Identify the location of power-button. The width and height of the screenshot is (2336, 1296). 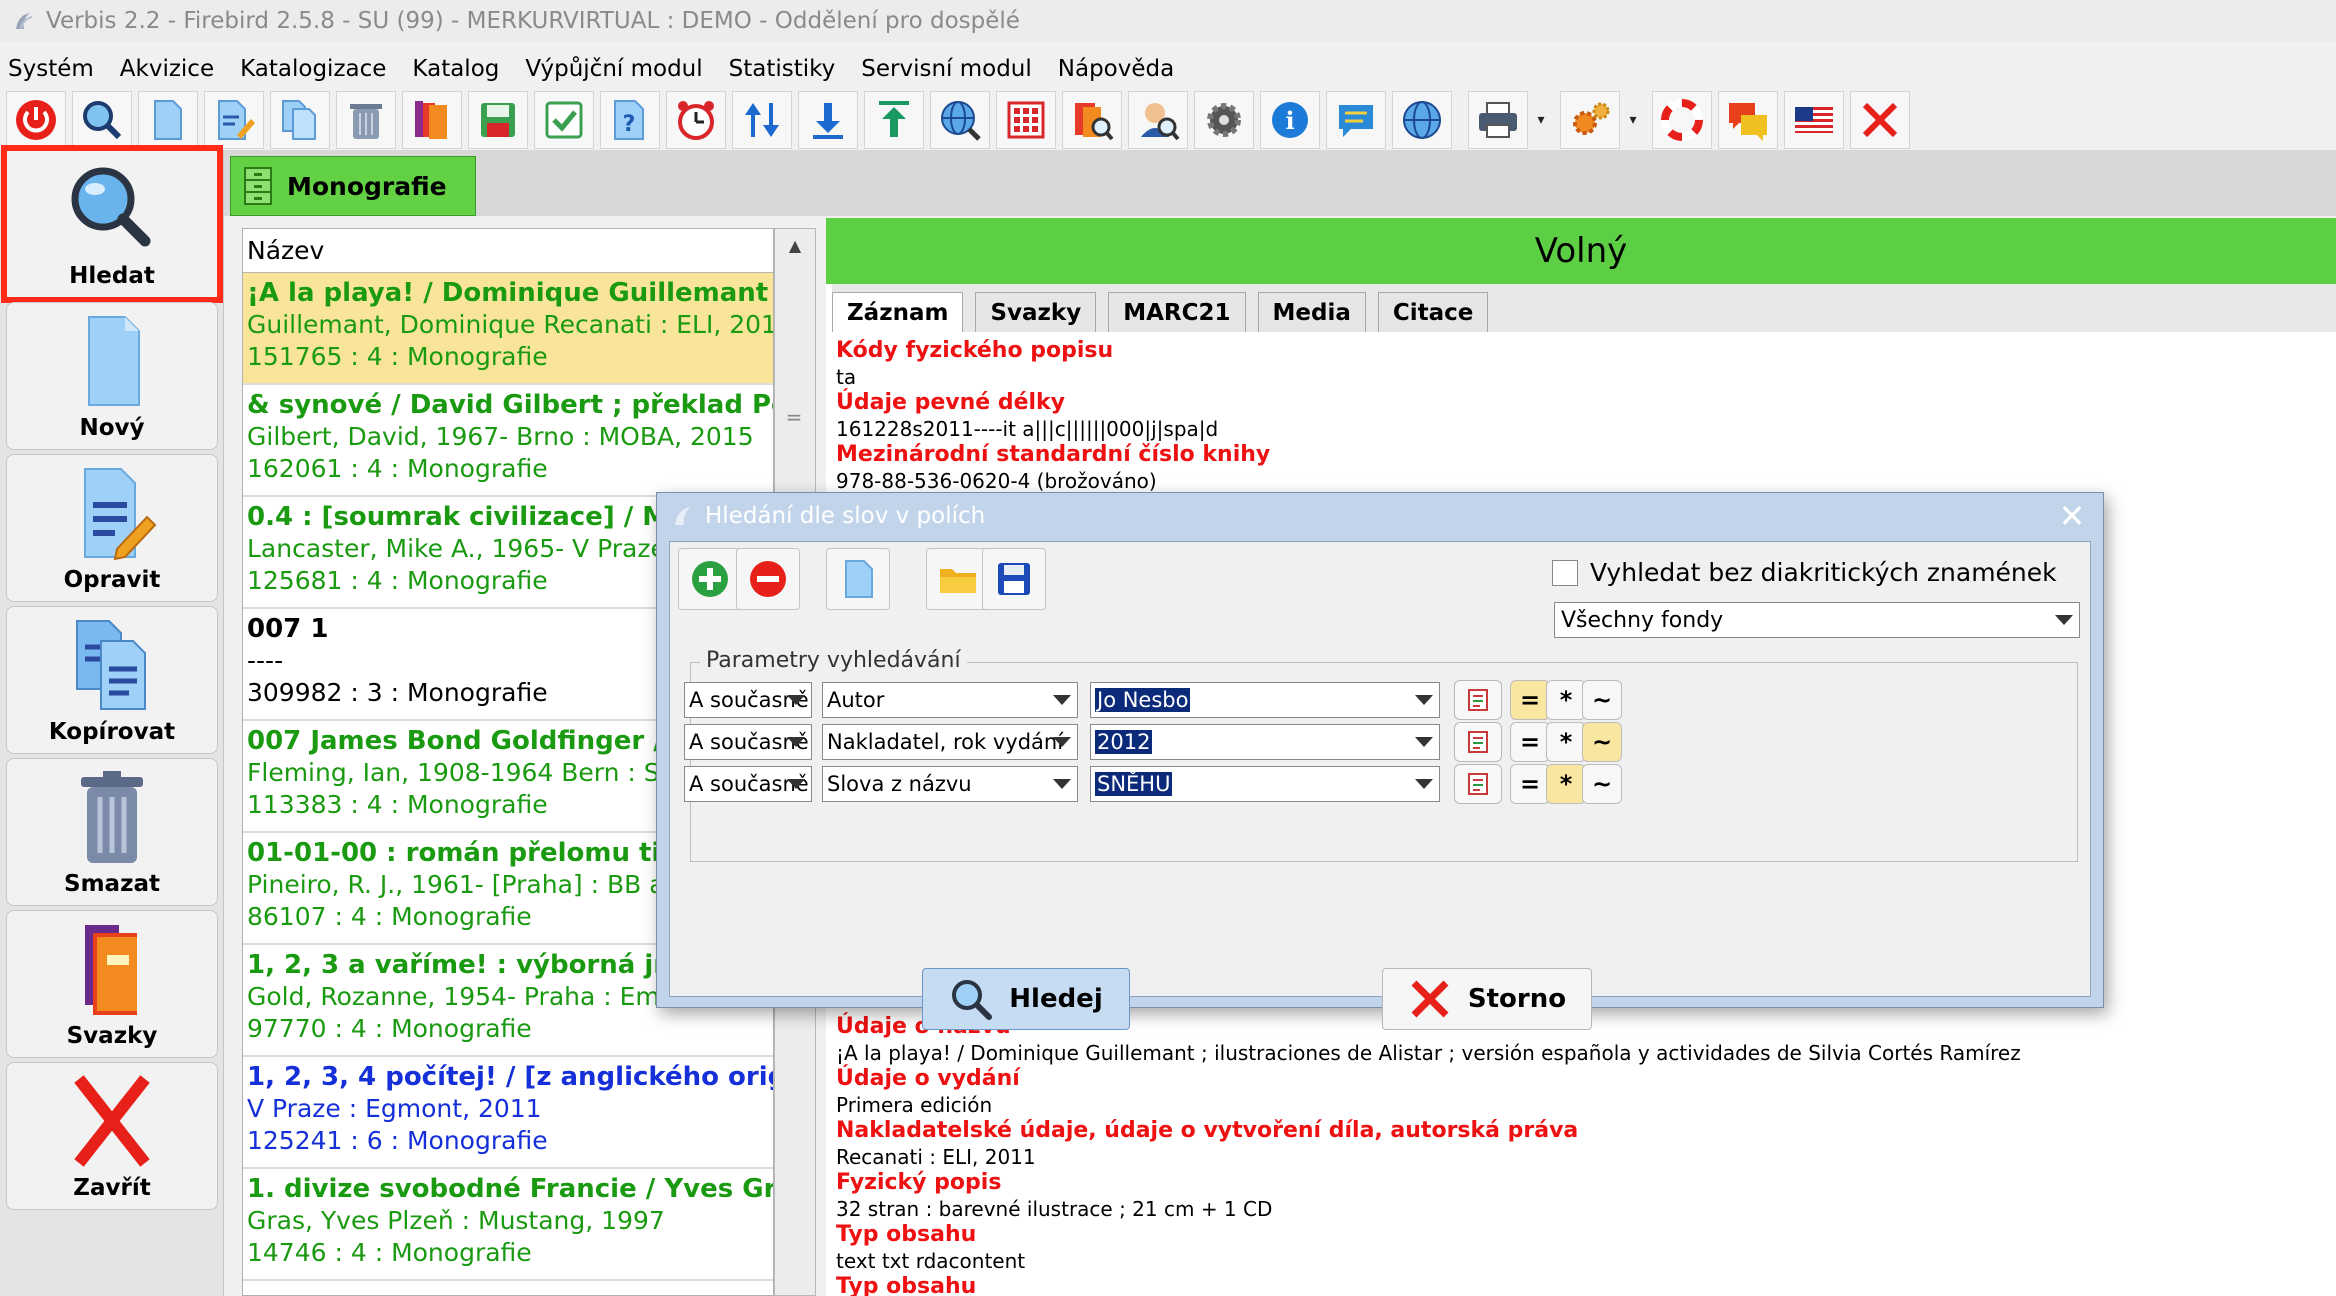
(36, 120).